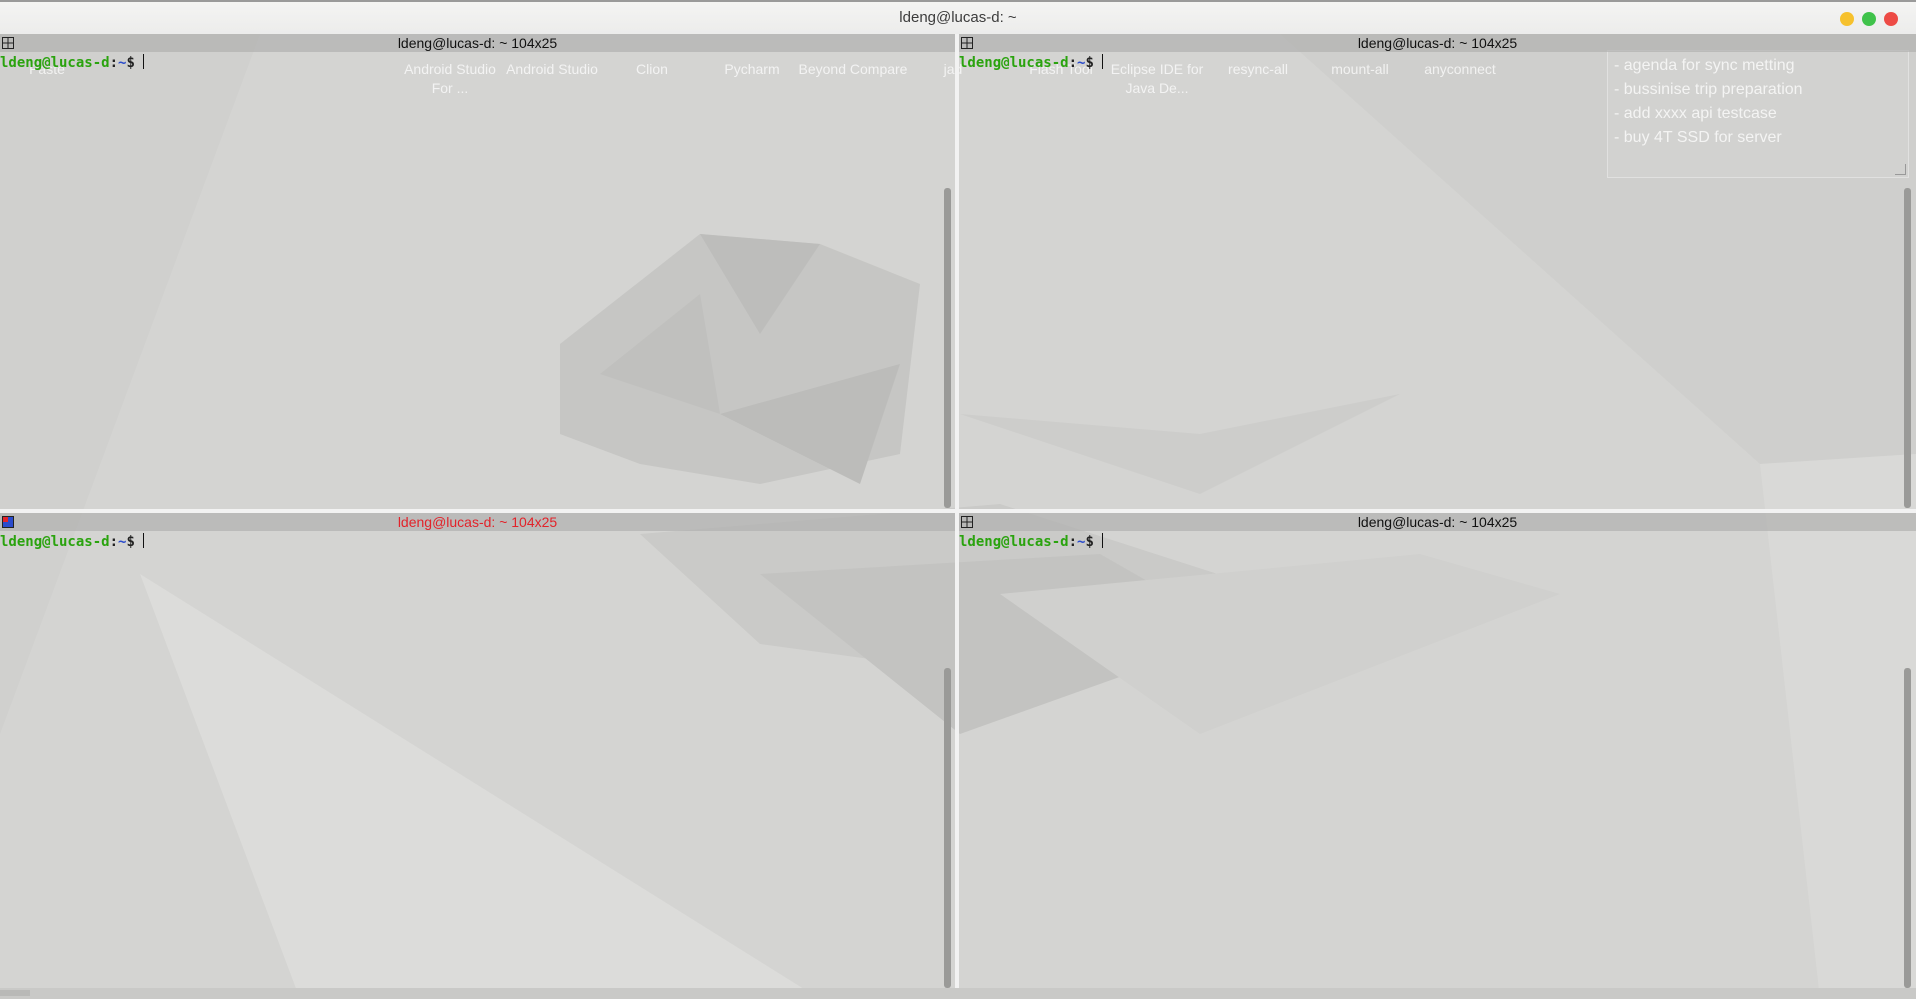 Image resolution: width=1916 pixels, height=999 pixels. I want to click on close-button, so click(1891, 19).